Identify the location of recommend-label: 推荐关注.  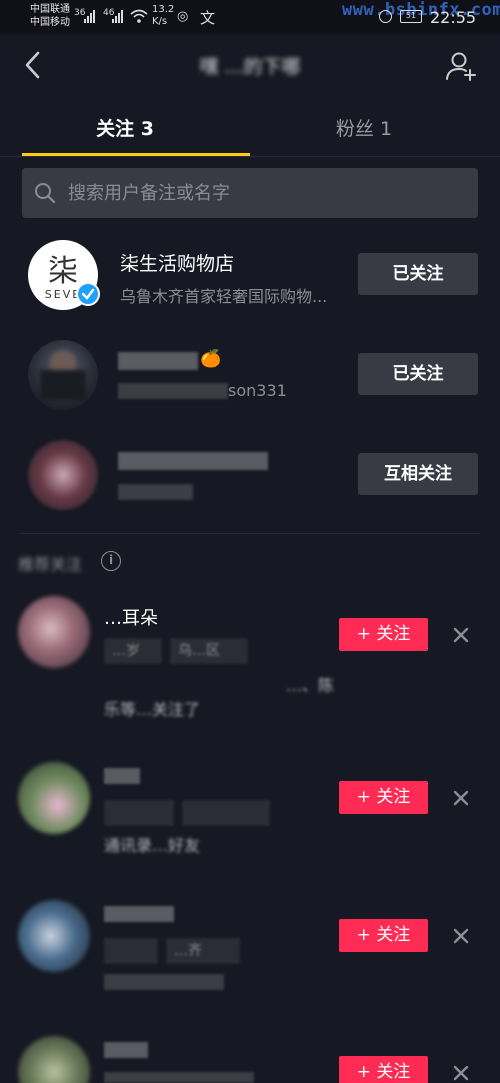
(50, 564).